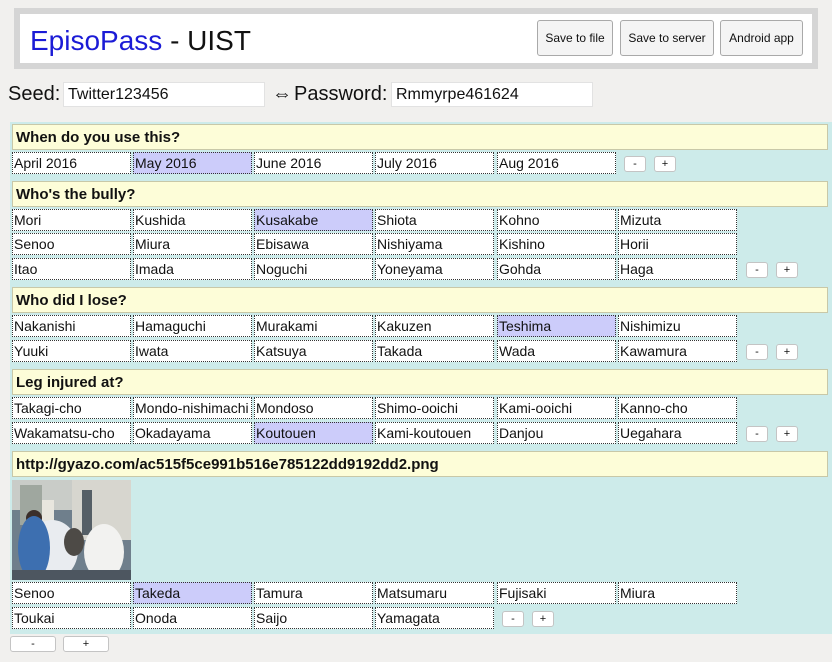 Image resolution: width=832 pixels, height=662 pixels. I want to click on brand-name: EpisoPass, so click(96, 40).